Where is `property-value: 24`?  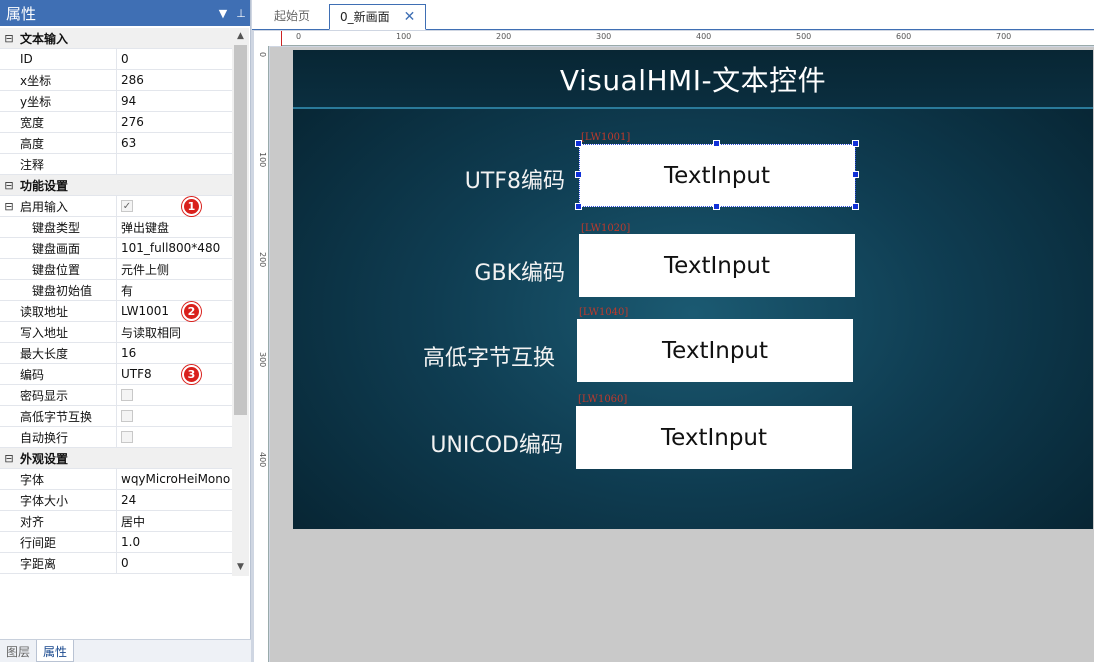
property-value: 24 is located at coordinates (174, 500).